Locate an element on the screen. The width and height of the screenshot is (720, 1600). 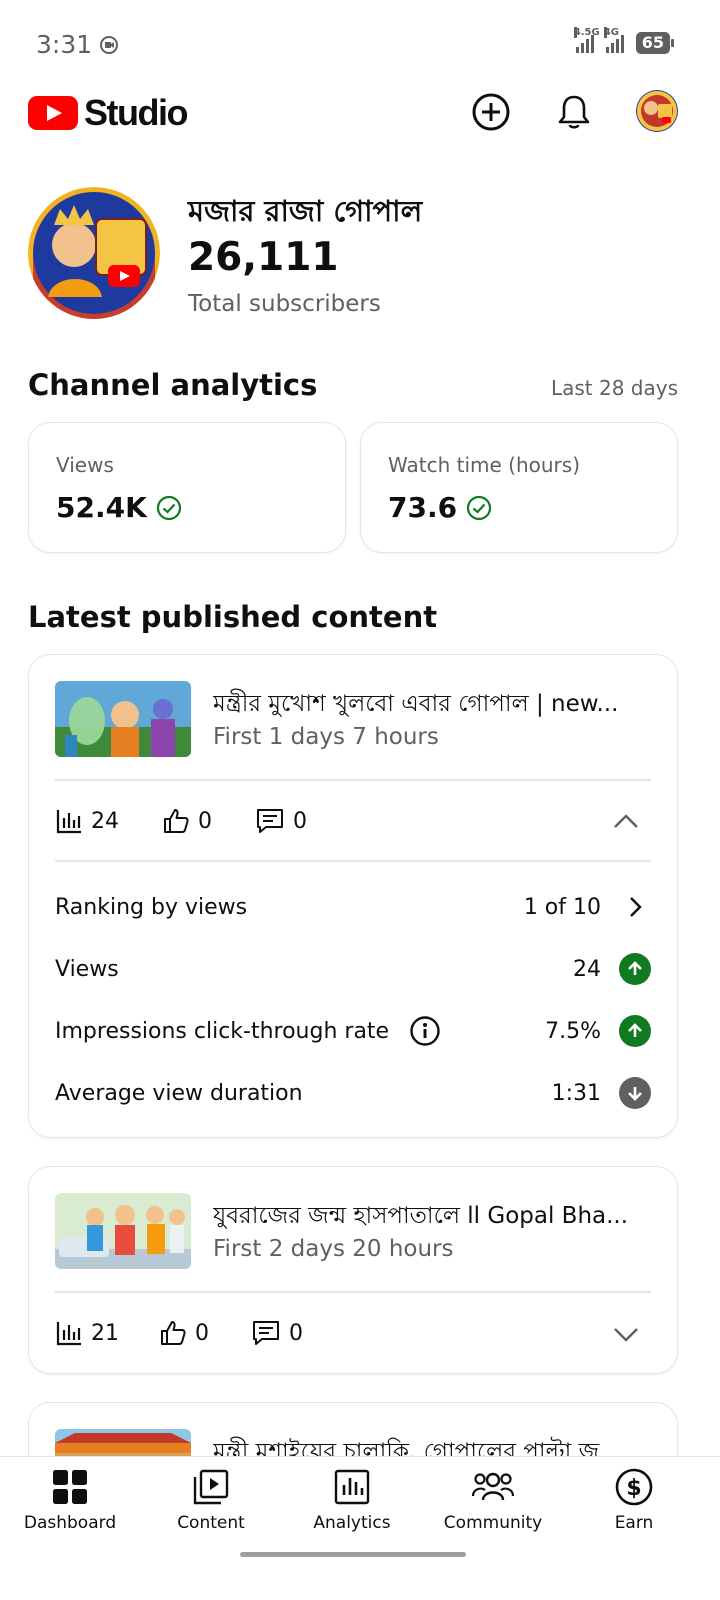
views-stat-2: 21 is located at coordinates (87, 1333).